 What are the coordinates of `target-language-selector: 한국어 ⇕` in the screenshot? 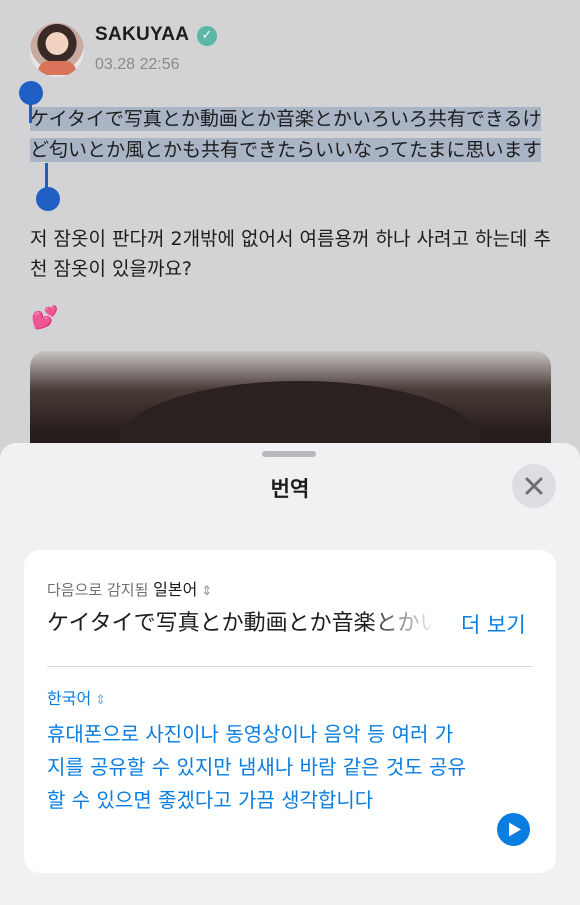 It's located at (76, 697).